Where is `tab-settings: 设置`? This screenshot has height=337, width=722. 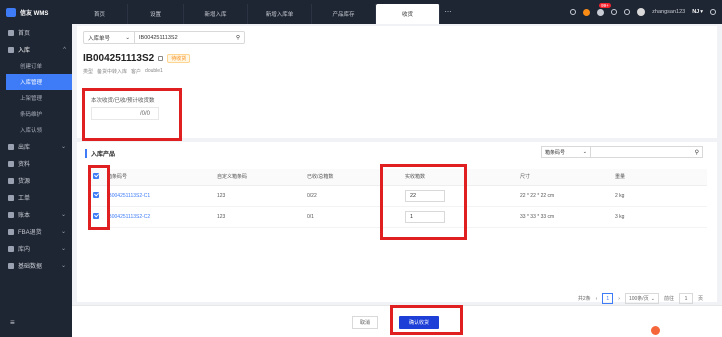
tab-settings: 设置 is located at coordinates (156, 14).